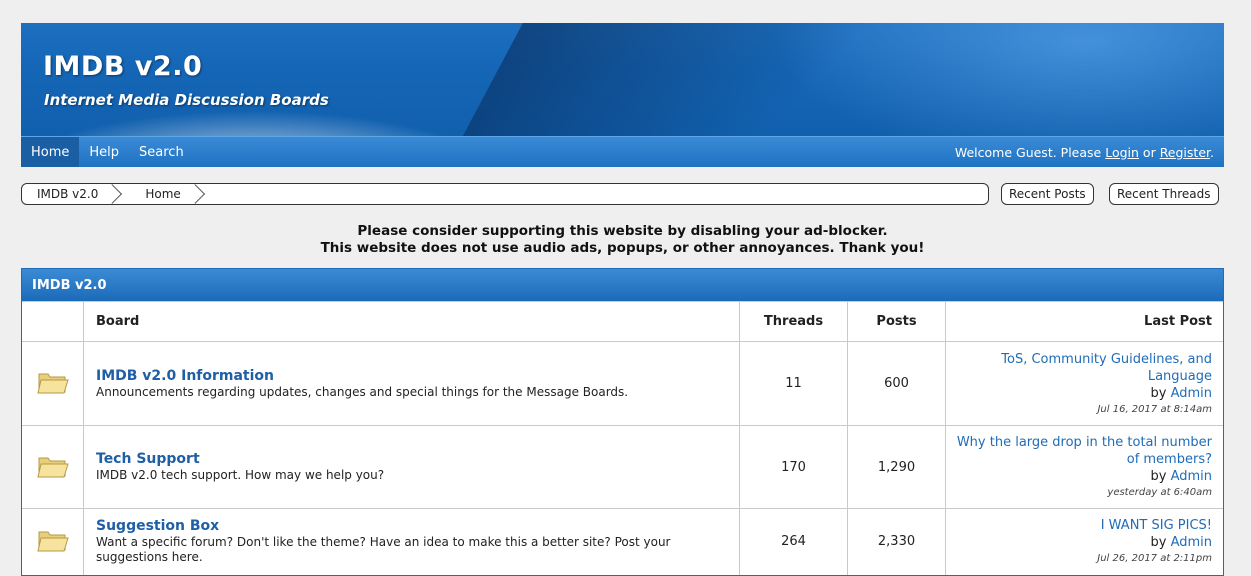  Describe the element at coordinates (1047, 194) in the screenshot. I see `recent-posts-button: Recent Posts` at that location.